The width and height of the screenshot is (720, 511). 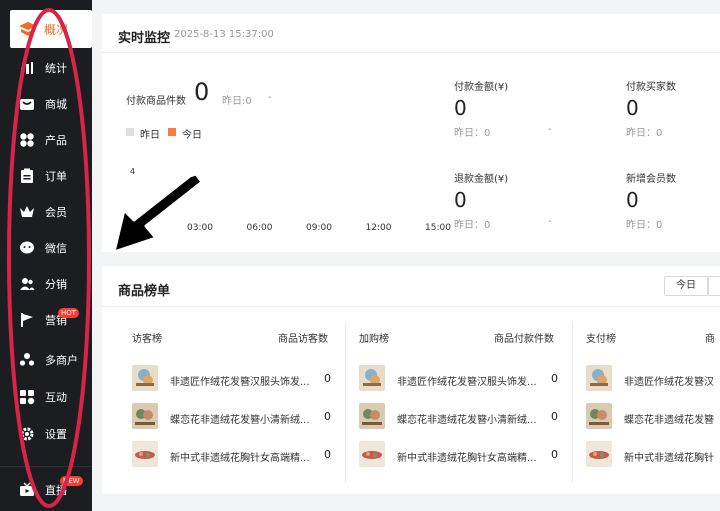 What do you see at coordinates (714, 286) in the screenshot?
I see `date-range-button` at bounding box center [714, 286].